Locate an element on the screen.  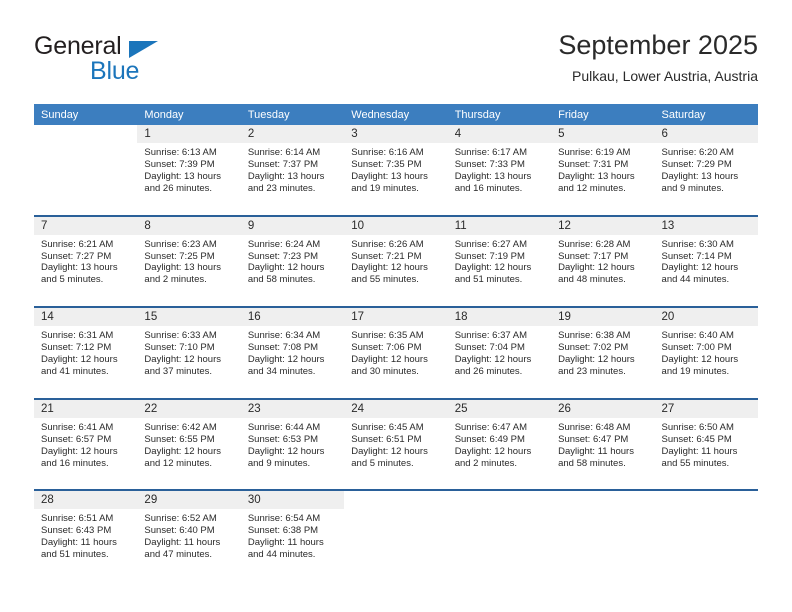
weekday-header-sunday: Sunday is located at coordinates (60, 114).